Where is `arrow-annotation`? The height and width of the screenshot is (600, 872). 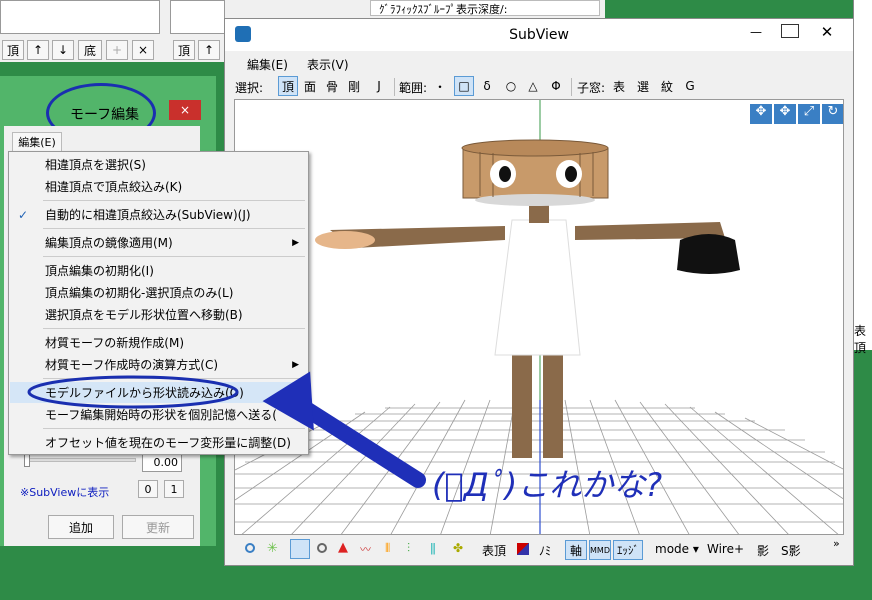 arrow-annotation is located at coordinates (344, 429).